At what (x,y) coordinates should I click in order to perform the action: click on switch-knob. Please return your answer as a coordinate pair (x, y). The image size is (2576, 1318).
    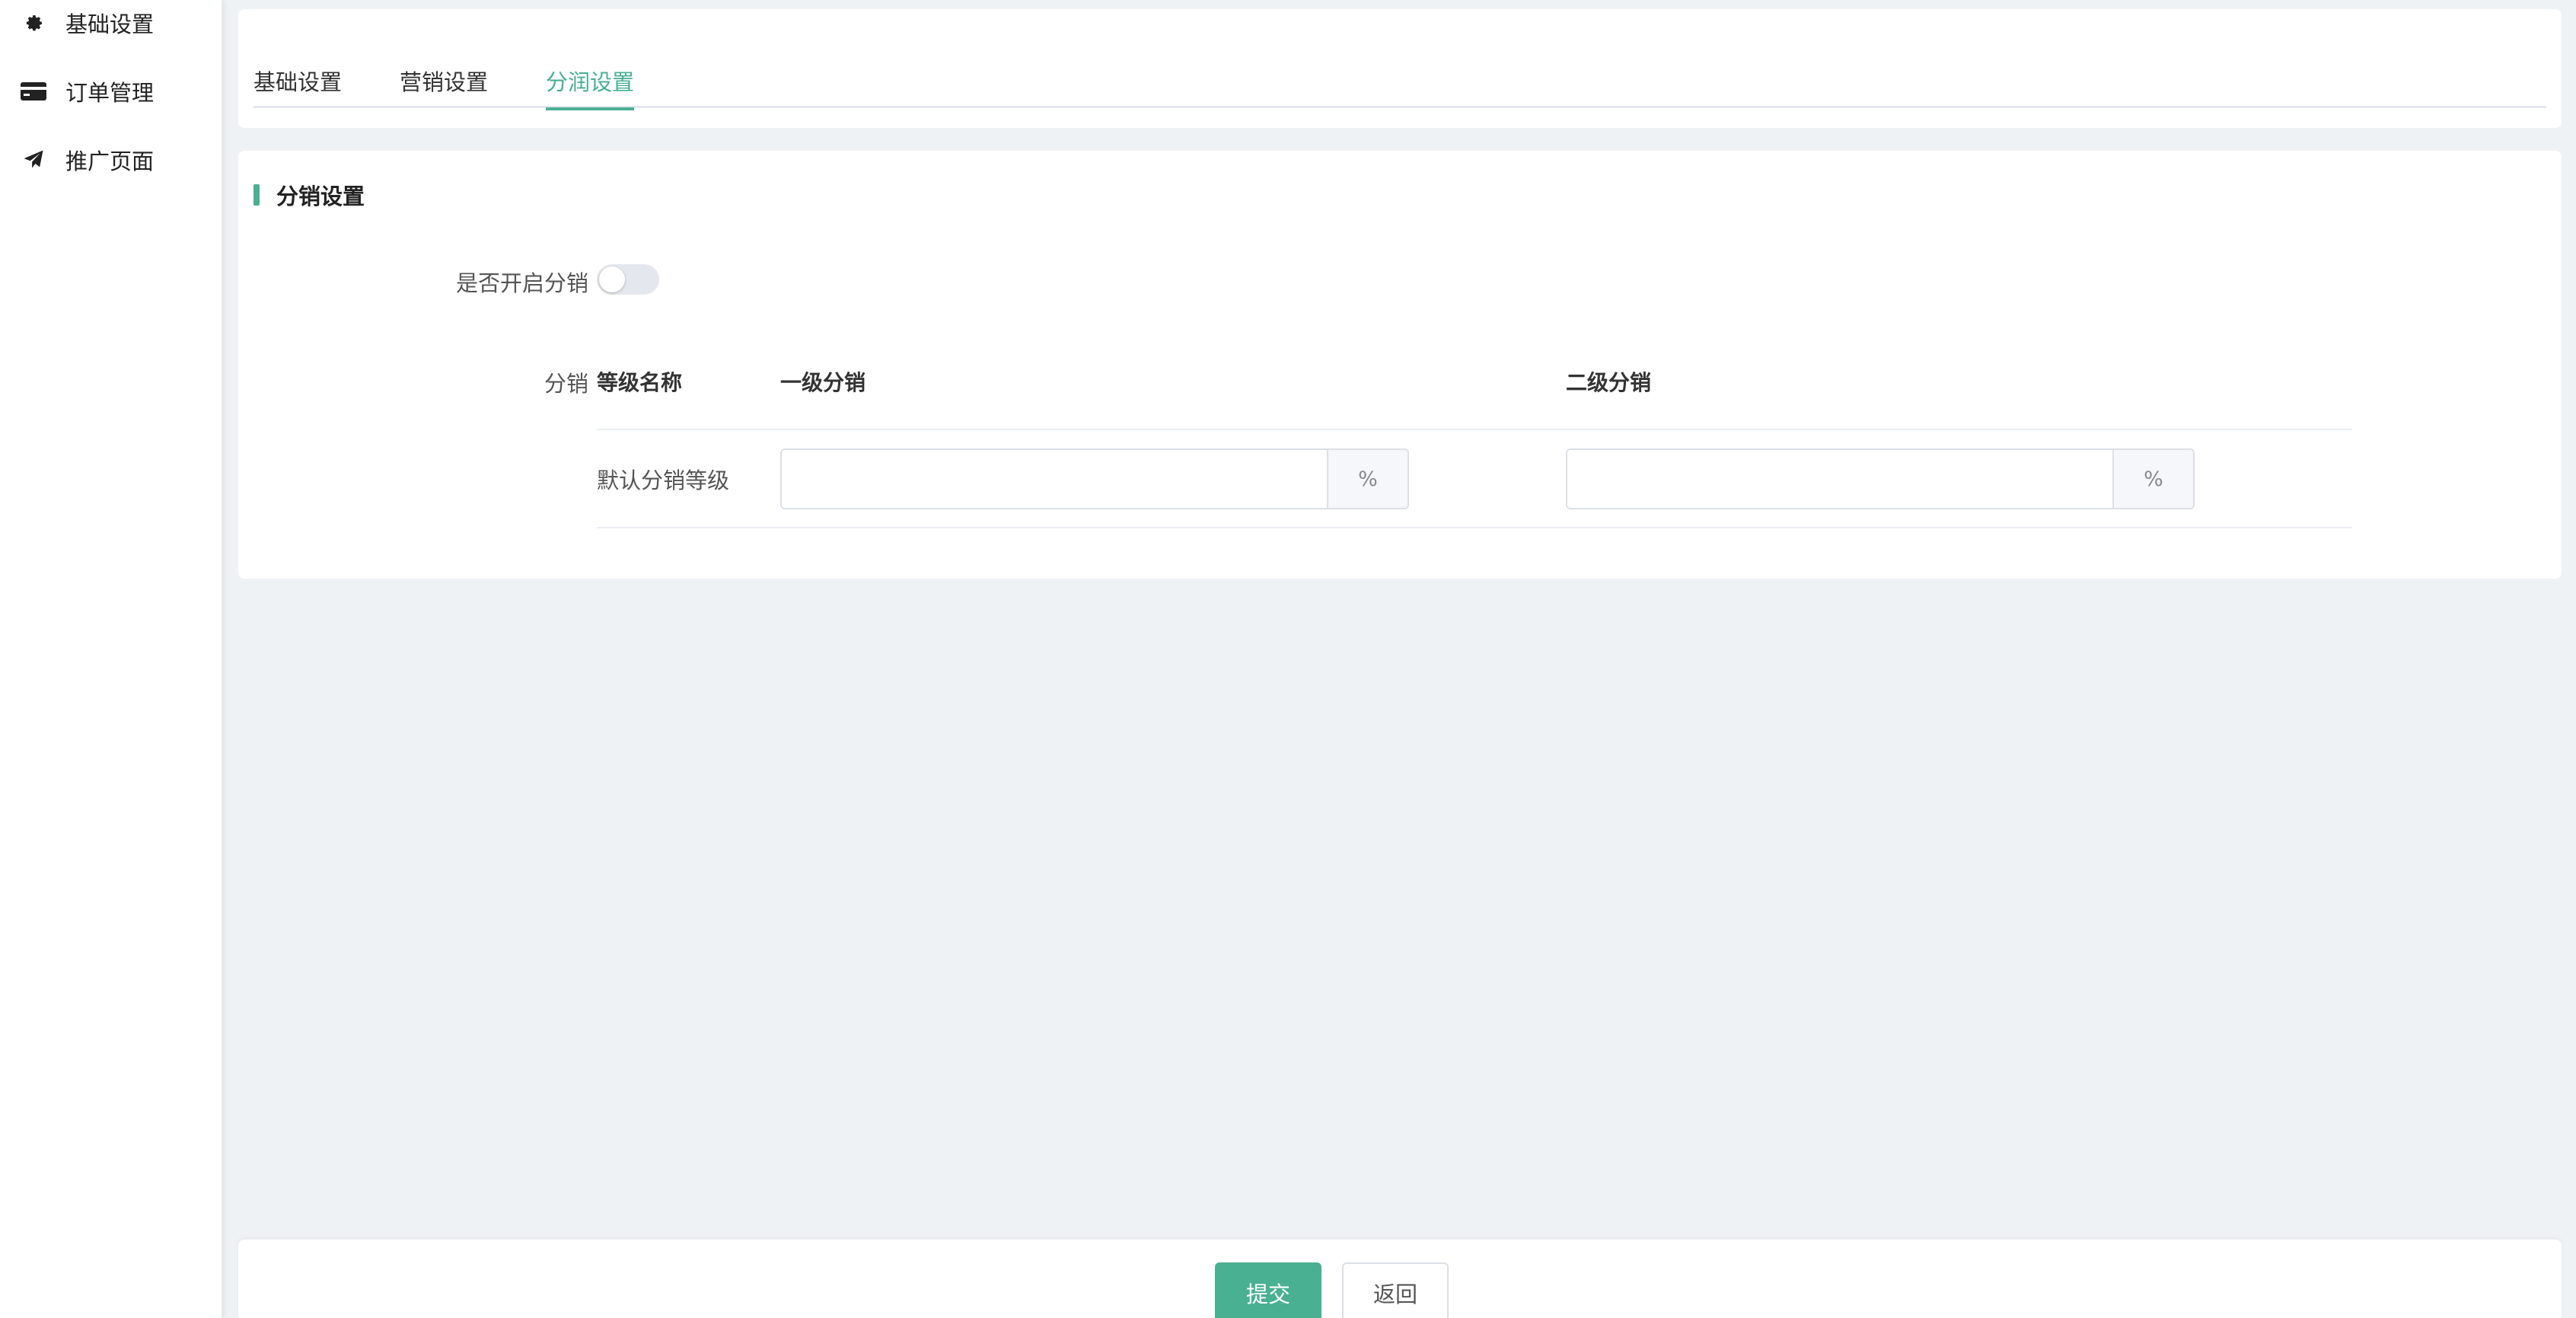
    Looking at the image, I should click on (612, 279).